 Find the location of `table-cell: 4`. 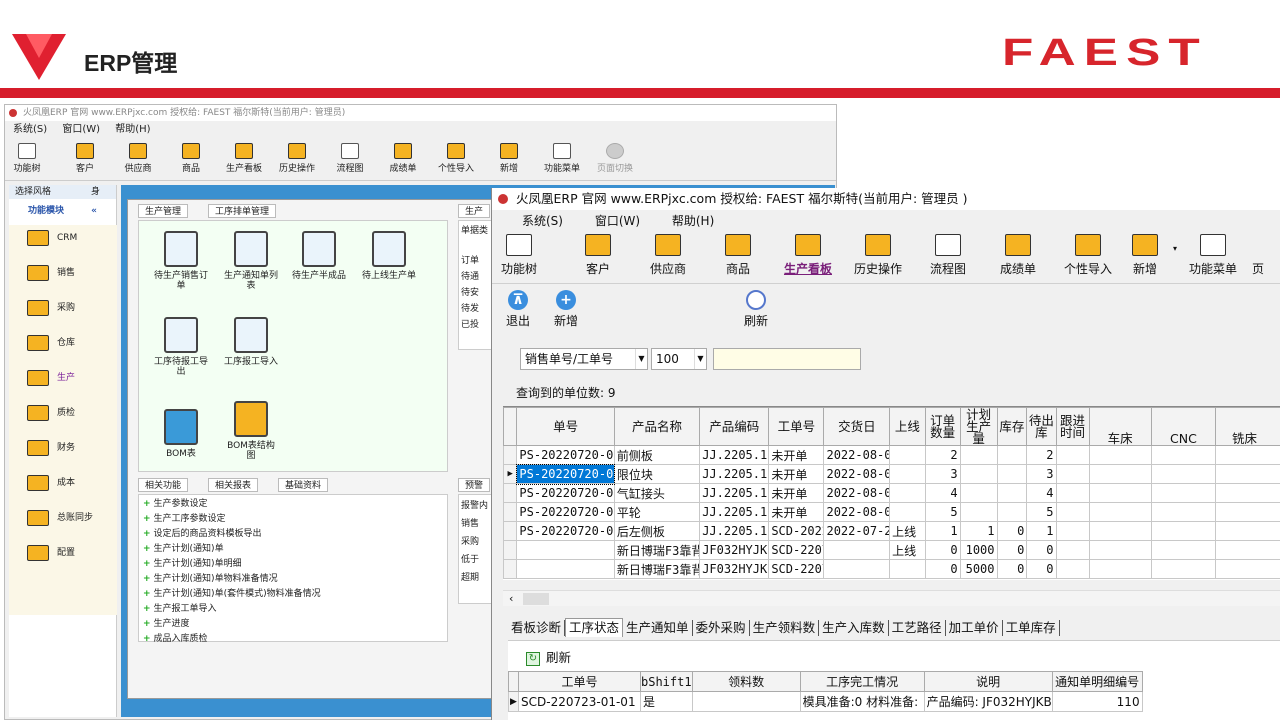

table-cell: 4 is located at coordinates (942, 493).